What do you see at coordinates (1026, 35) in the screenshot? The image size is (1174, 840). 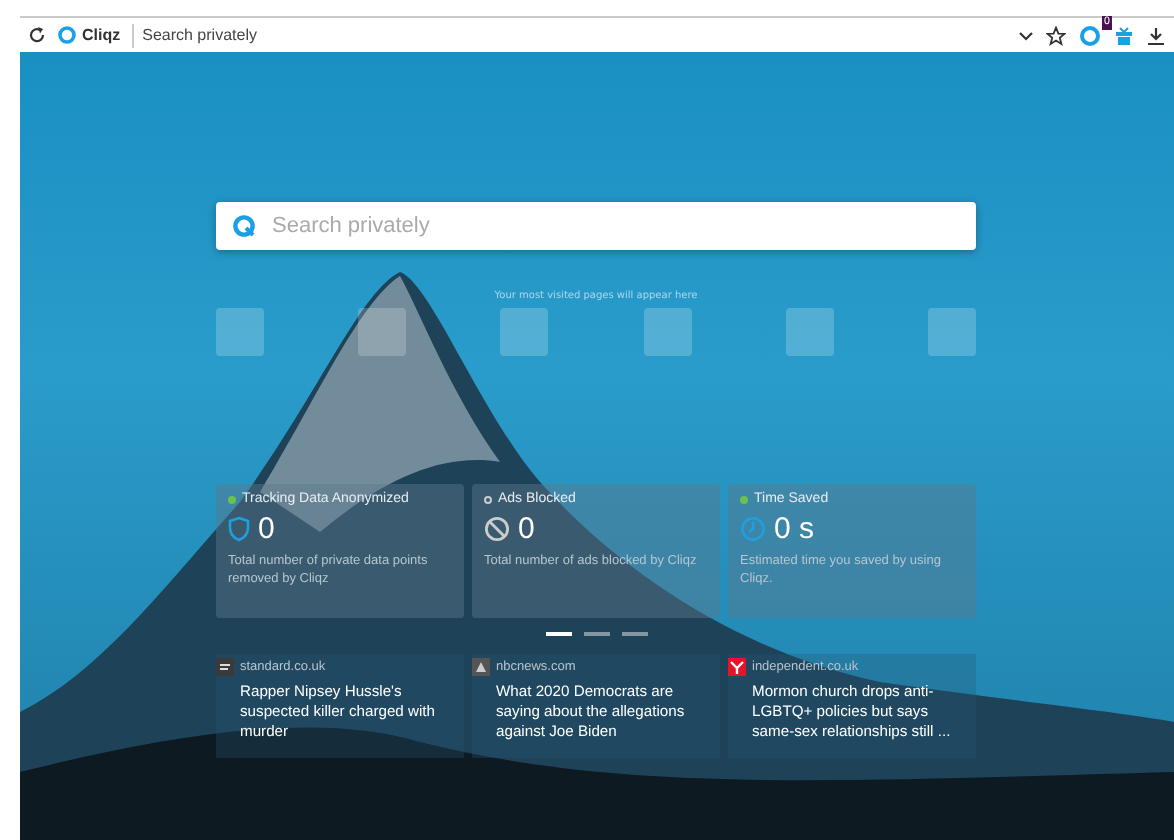 I see `chevron-down-icon` at bounding box center [1026, 35].